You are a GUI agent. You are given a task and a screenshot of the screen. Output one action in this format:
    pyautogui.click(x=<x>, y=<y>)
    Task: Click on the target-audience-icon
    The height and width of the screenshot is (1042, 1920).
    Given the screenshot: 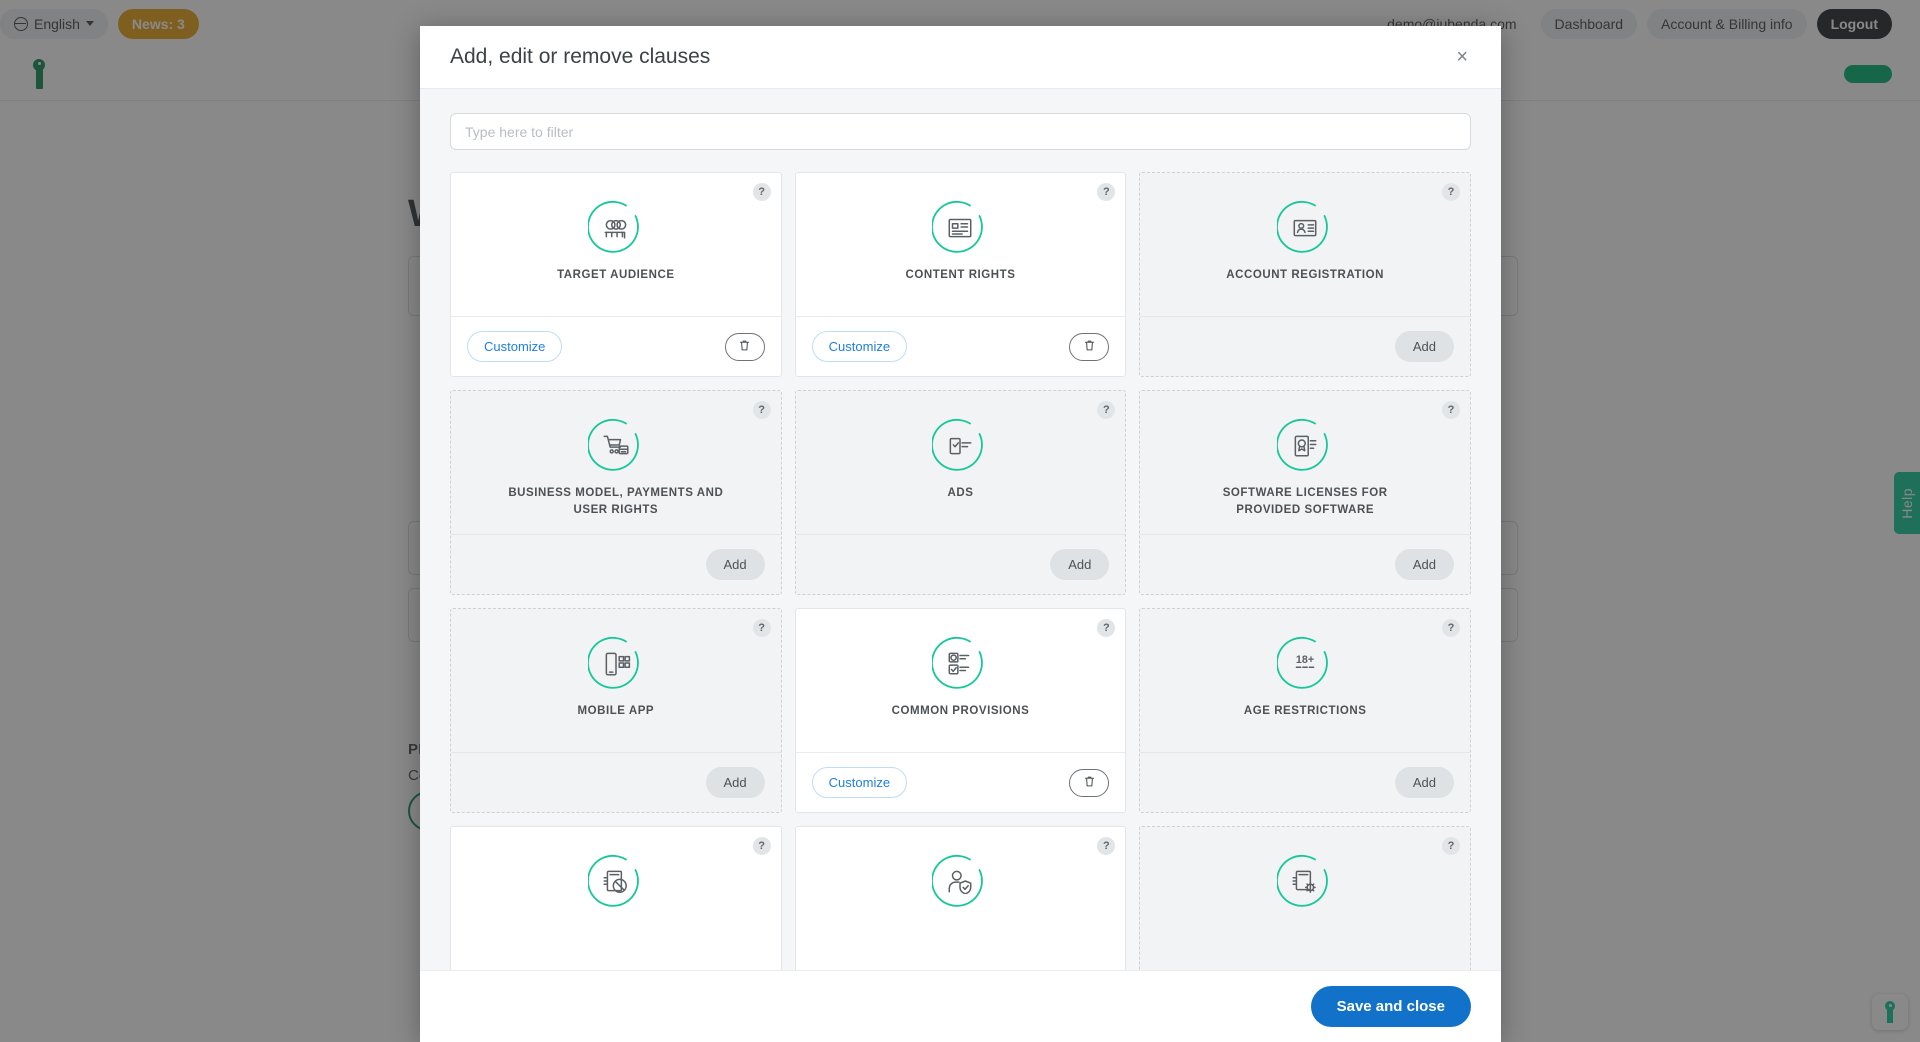 What is the action you would take?
    pyautogui.click(x=615, y=227)
    